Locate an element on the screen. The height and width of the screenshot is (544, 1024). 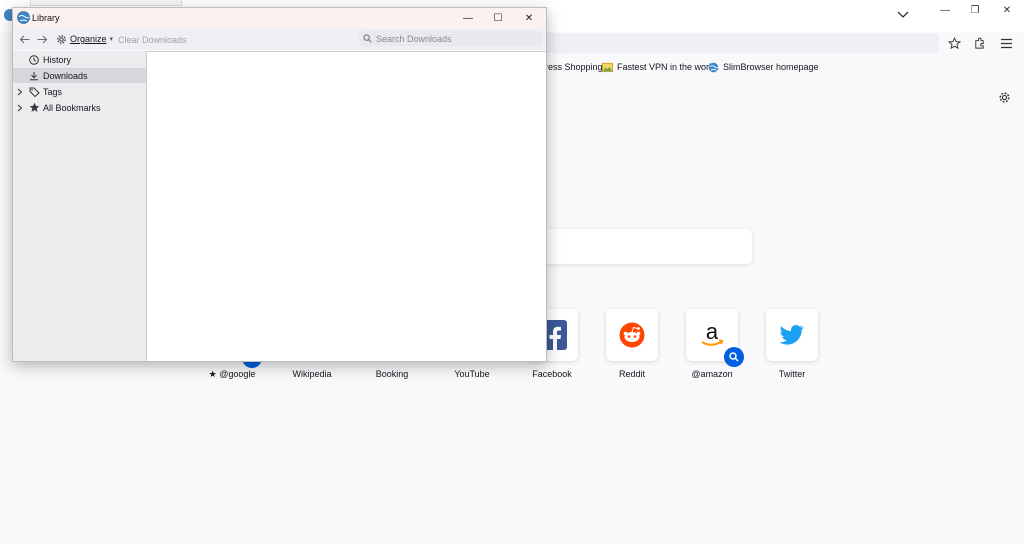
puzzle-icon is located at coordinates (979, 43).